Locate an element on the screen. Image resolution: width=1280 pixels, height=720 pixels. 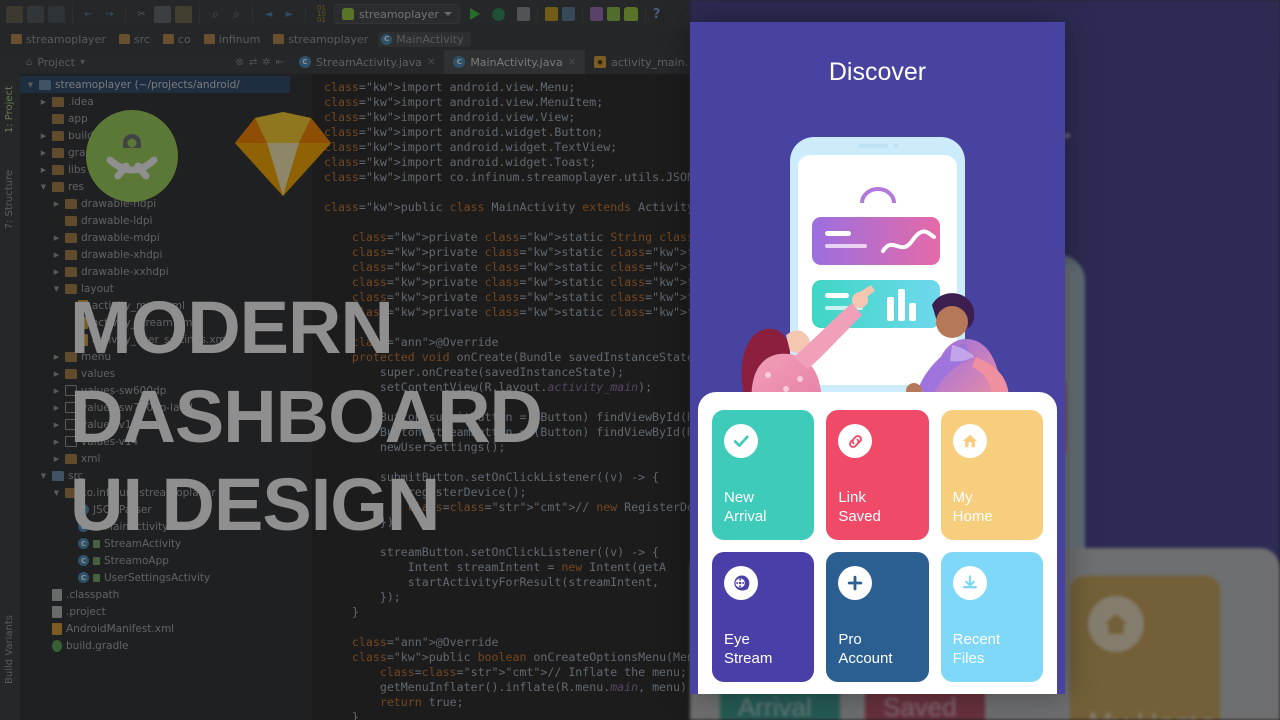
back-navigate-icon: ◄ is located at coordinates (268, 14).